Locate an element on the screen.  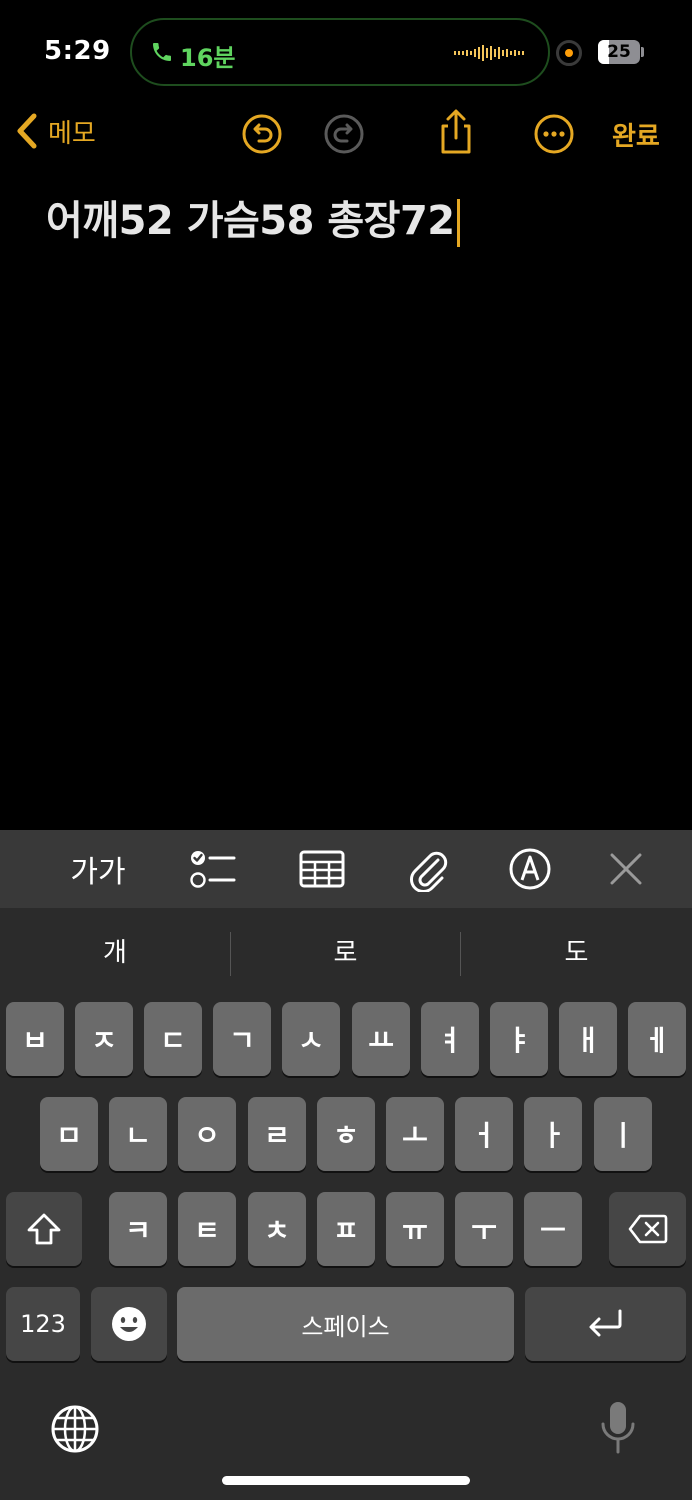
battery-level: 25 is located at coordinates (619, 52).